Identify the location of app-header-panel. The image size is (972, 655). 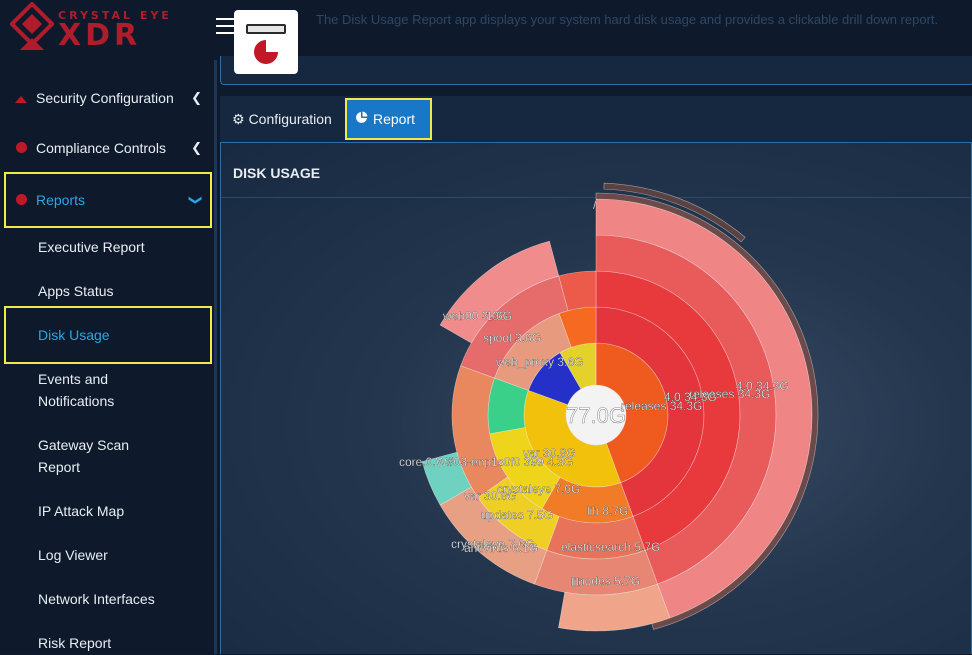
(596, 70).